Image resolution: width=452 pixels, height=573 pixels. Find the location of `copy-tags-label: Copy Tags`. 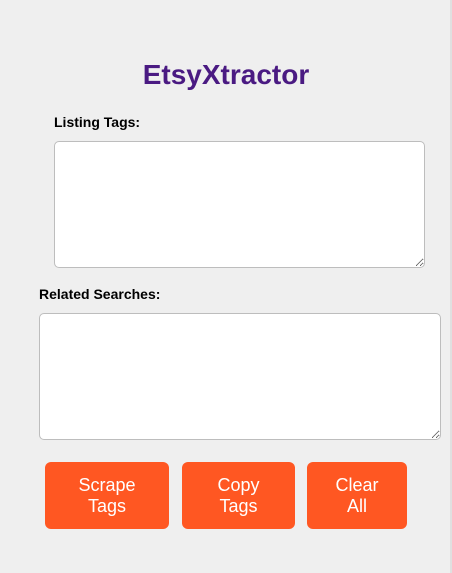

copy-tags-label: Copy Tags is located at coordinates (238, 495).